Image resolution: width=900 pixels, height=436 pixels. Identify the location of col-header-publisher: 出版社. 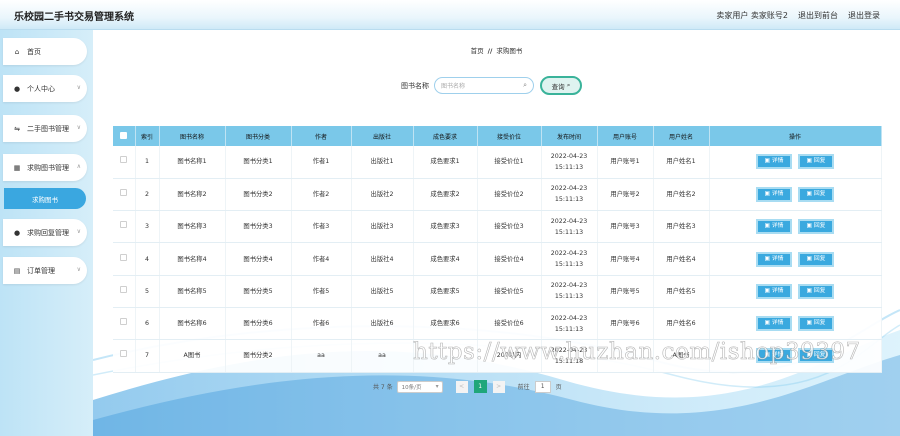
(382, 136).